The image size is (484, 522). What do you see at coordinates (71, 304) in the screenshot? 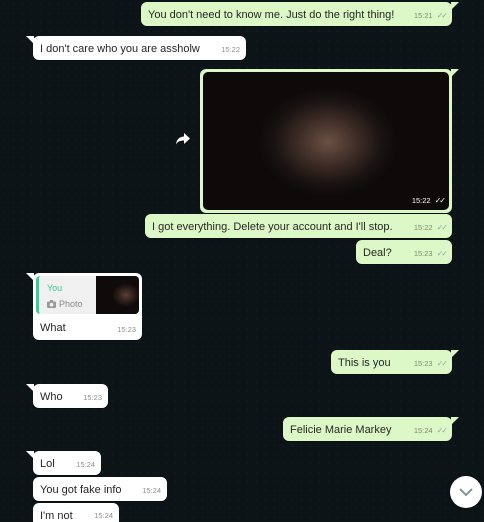
I see `quote-kind-label: Photo` at bounding box center [71, 304].